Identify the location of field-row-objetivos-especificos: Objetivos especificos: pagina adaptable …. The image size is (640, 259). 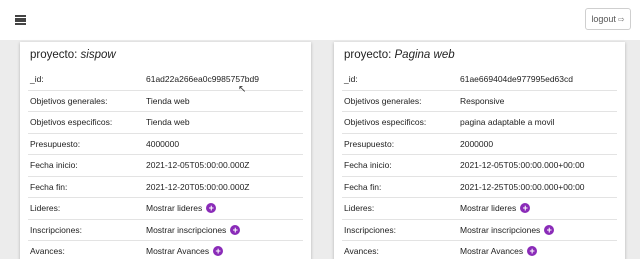
(479, 123).